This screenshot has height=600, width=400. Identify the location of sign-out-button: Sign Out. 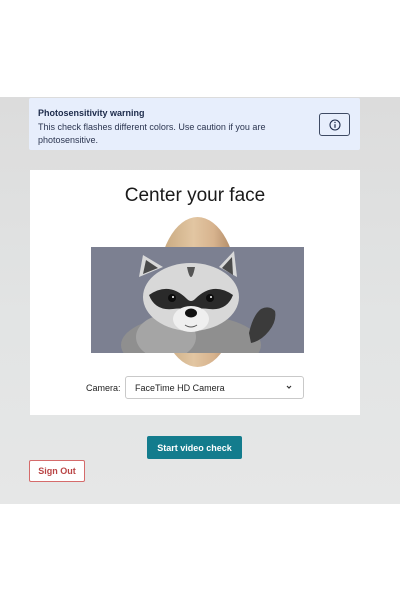
(57, 471).